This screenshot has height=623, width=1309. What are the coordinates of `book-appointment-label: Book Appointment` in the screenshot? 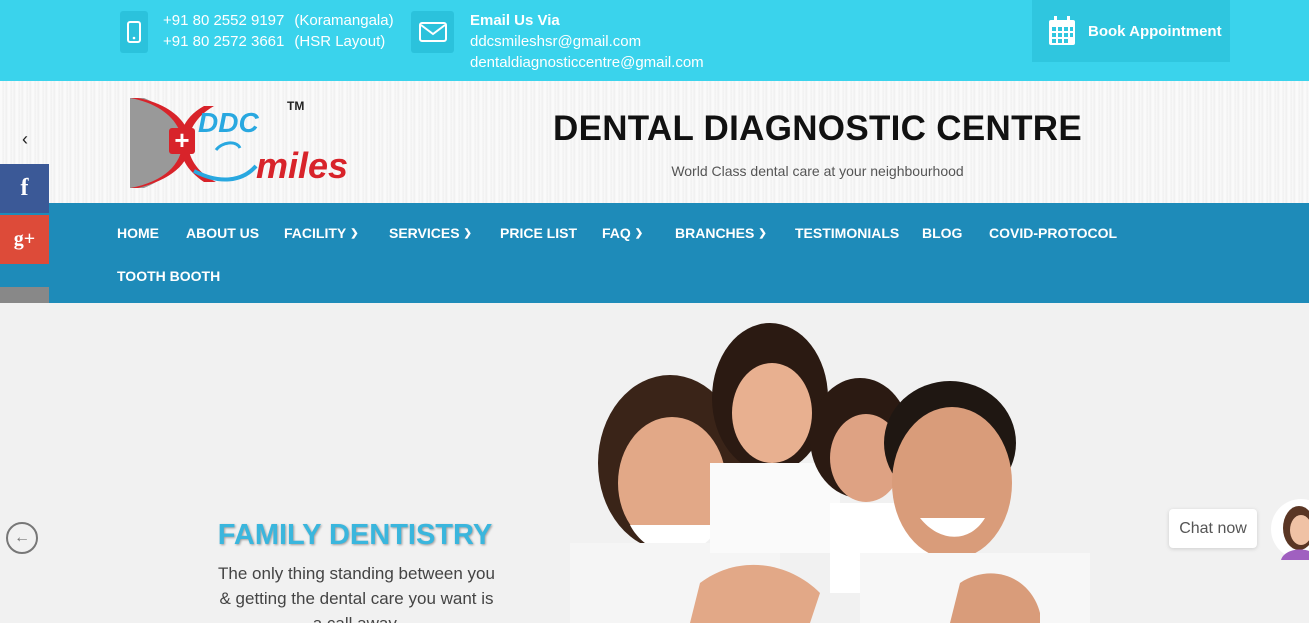 It's located at (1155, 31).